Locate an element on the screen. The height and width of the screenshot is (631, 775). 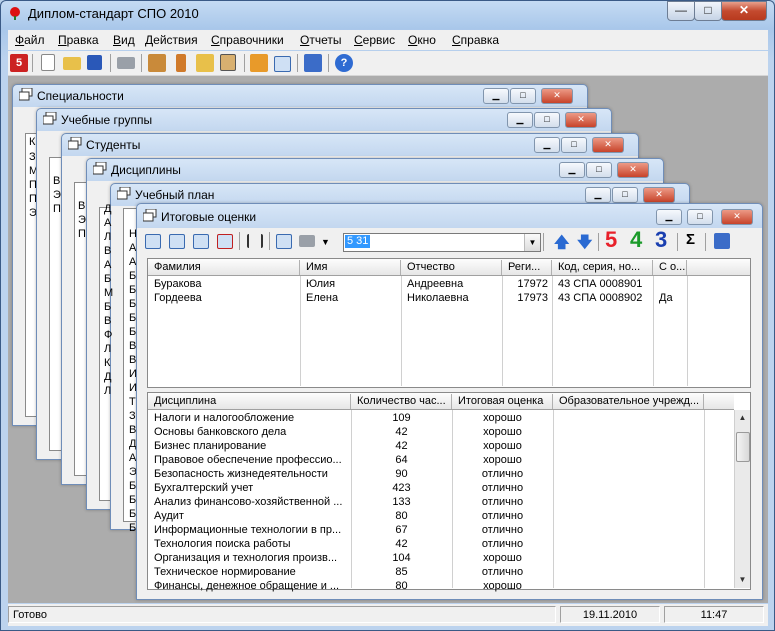
column-header: Дисциплина is located at coordinates (249, 401).